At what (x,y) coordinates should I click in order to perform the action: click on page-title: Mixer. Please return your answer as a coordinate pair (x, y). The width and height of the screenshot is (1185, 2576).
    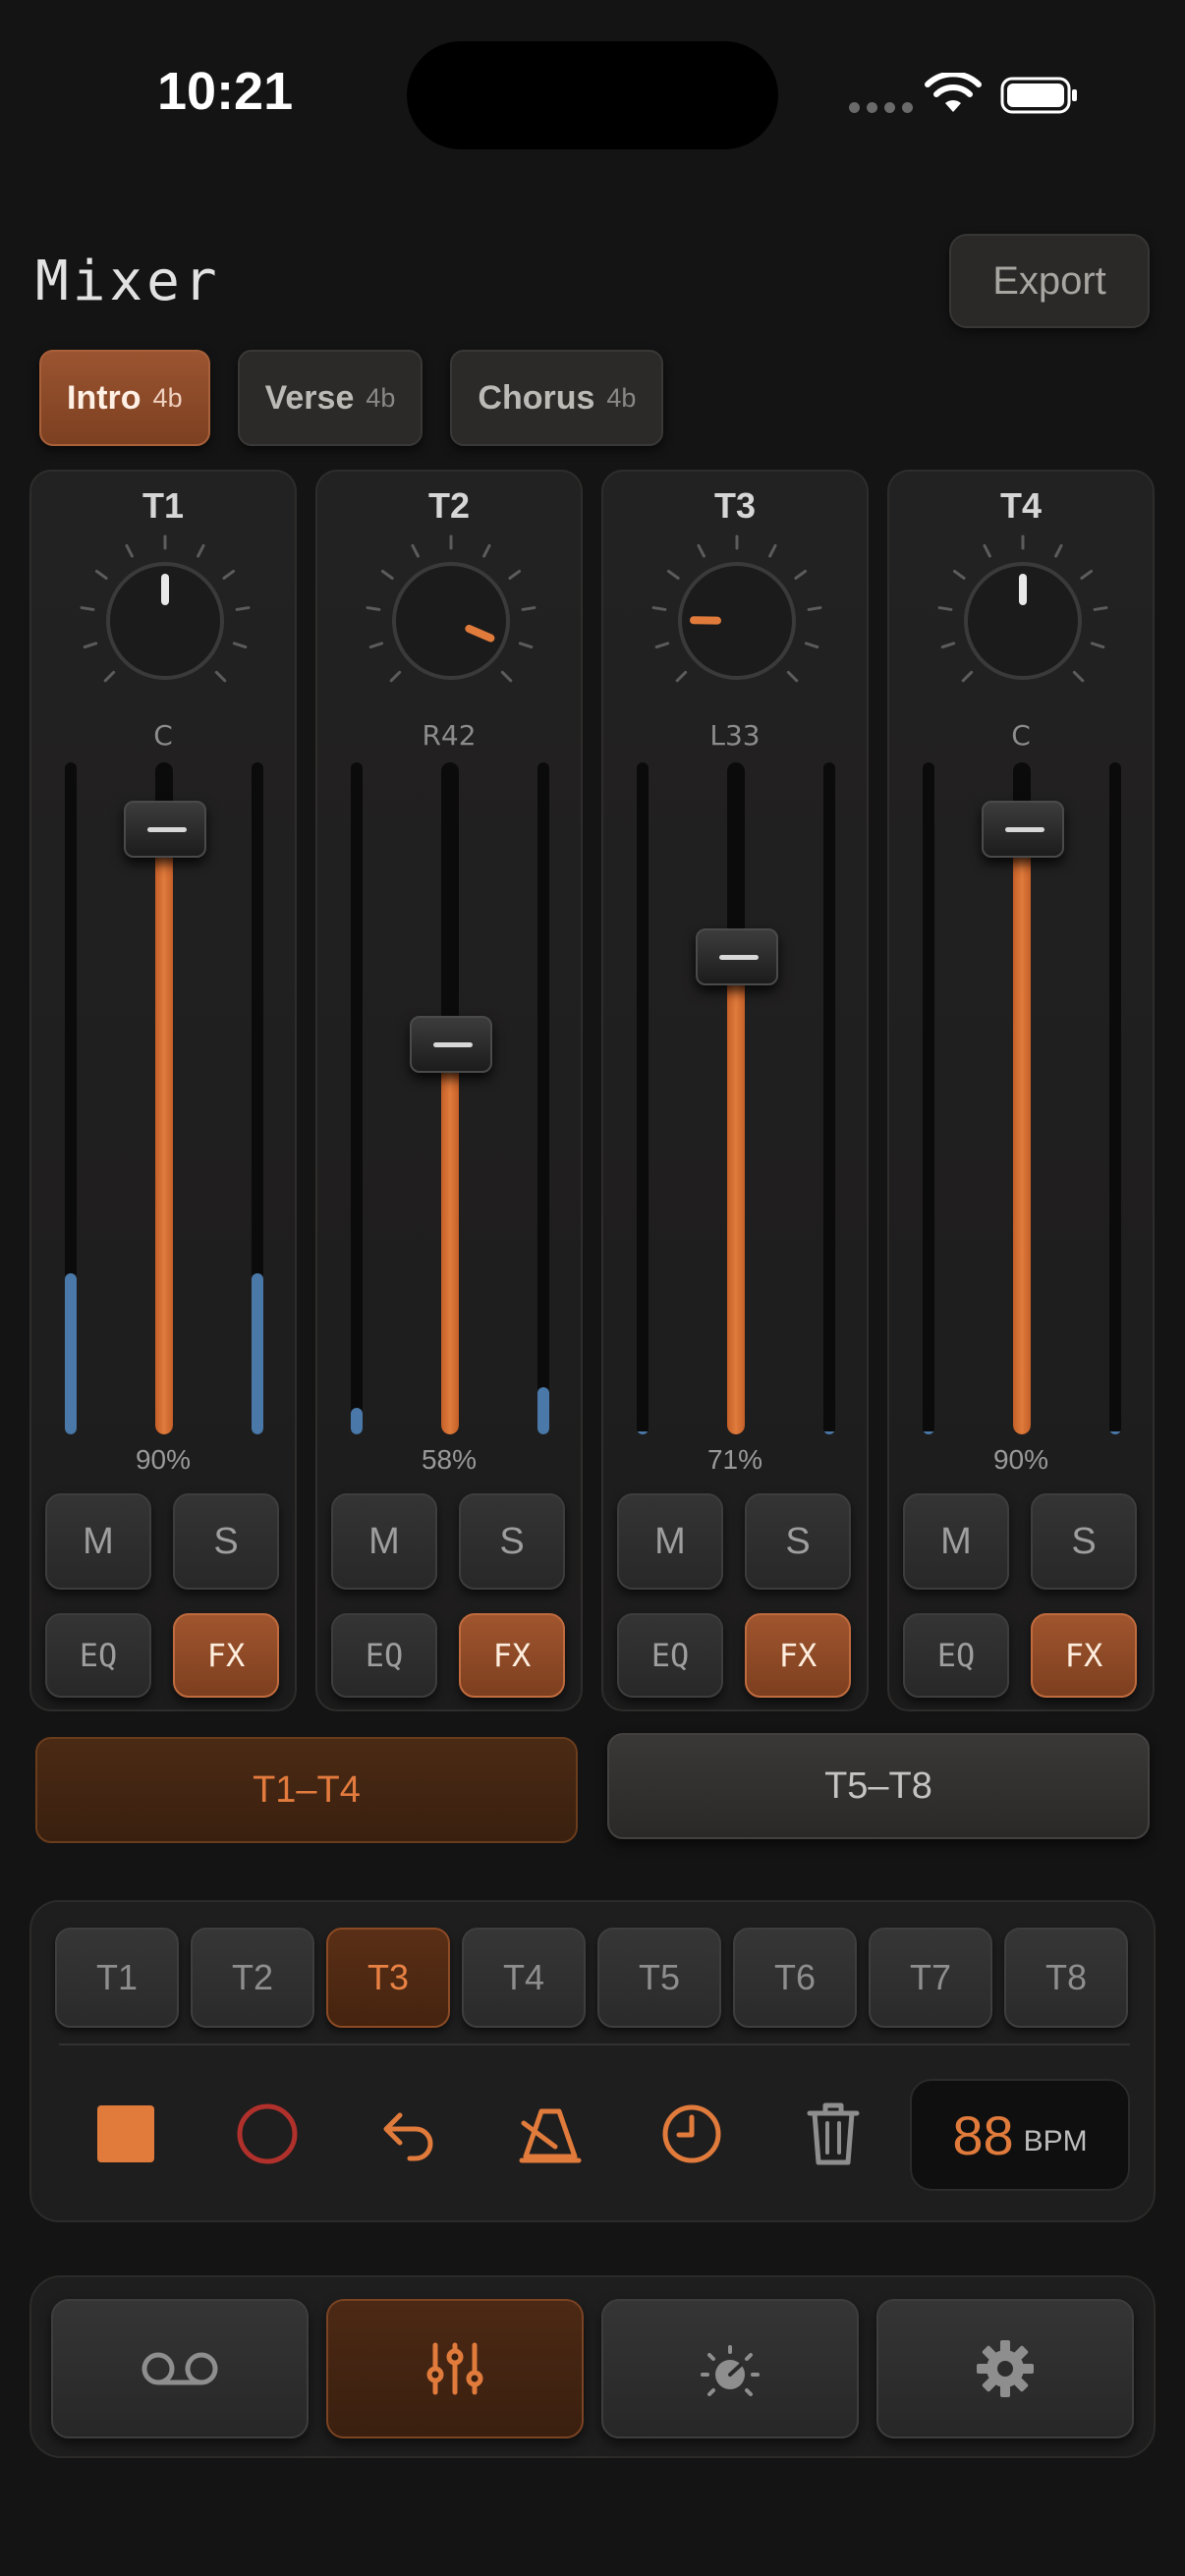
    Looking at the image, I should click on (128, 281).